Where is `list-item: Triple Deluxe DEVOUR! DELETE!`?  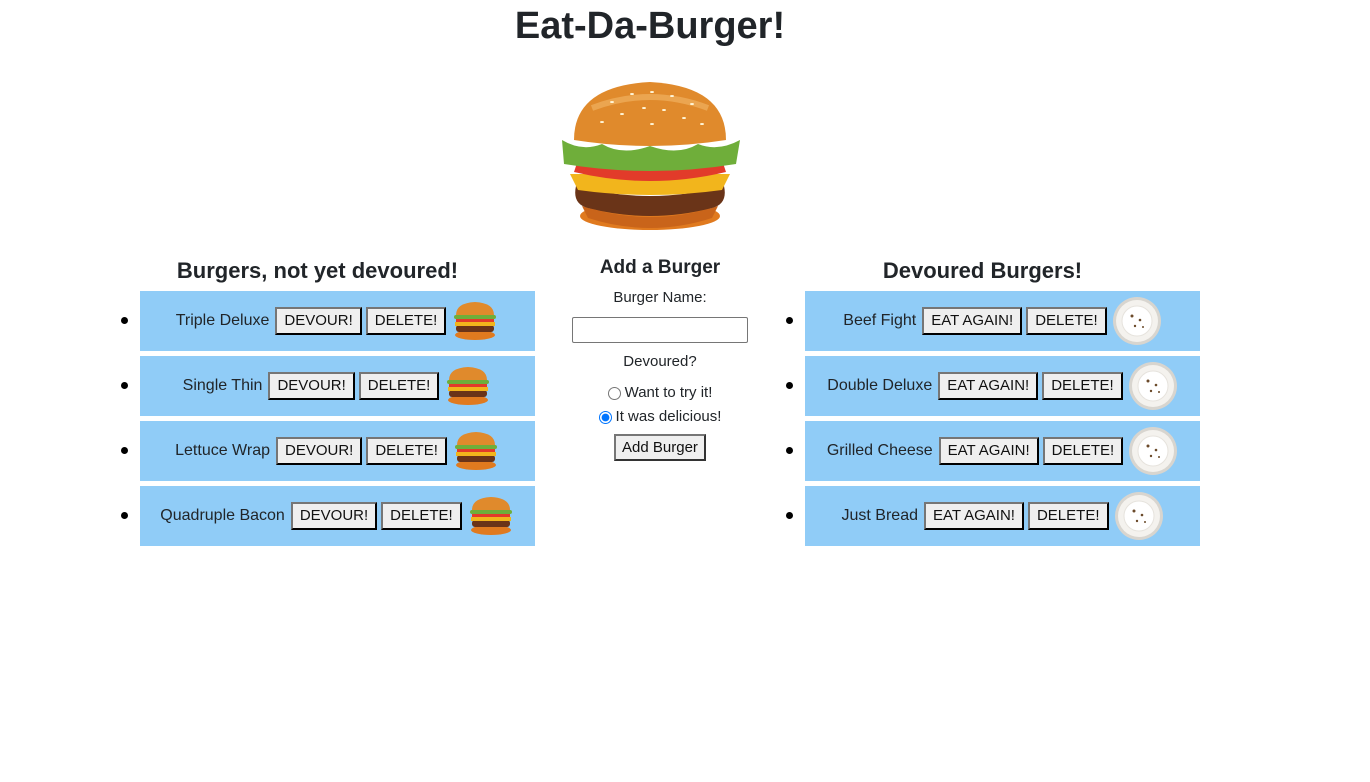
list-item: Triple Deluxe DEVOUR! DELETE! is located at coordinates (328, 321).